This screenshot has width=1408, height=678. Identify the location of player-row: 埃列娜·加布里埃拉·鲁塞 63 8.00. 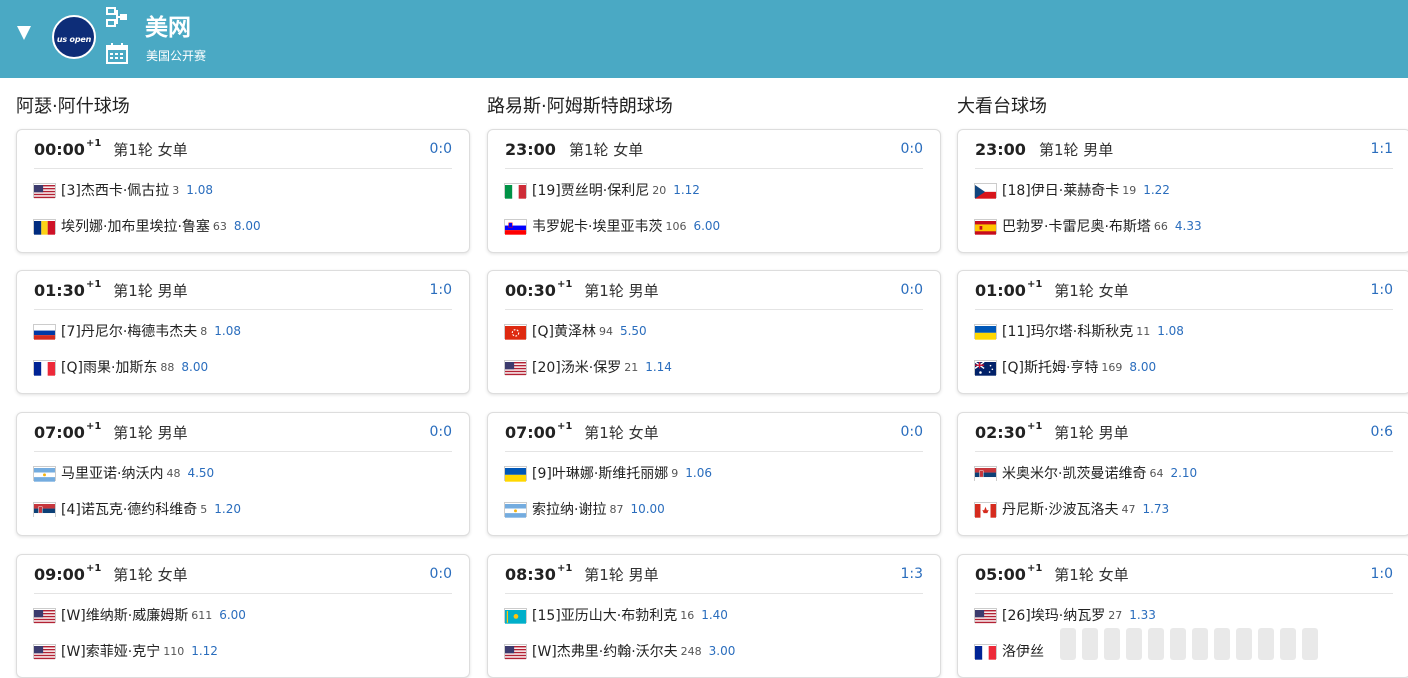
(147, 226).